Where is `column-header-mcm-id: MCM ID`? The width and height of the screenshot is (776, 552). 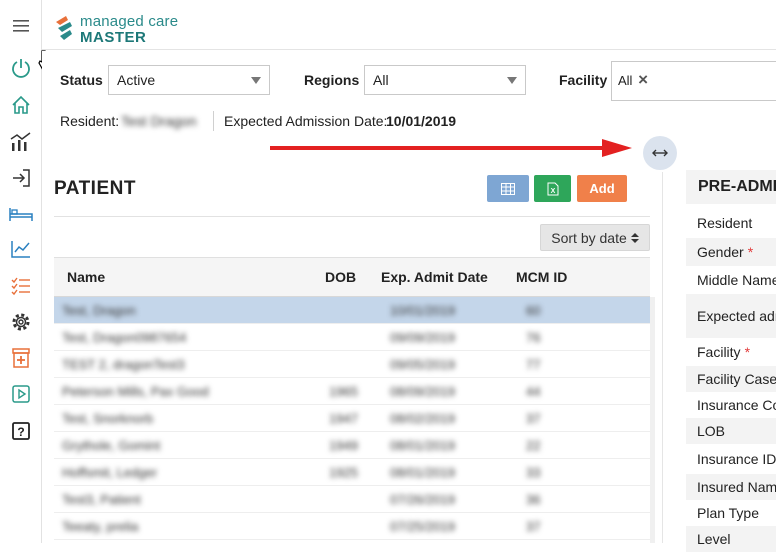 column-header-mcm-id: MCM ID is located at coordinates (541, 277).